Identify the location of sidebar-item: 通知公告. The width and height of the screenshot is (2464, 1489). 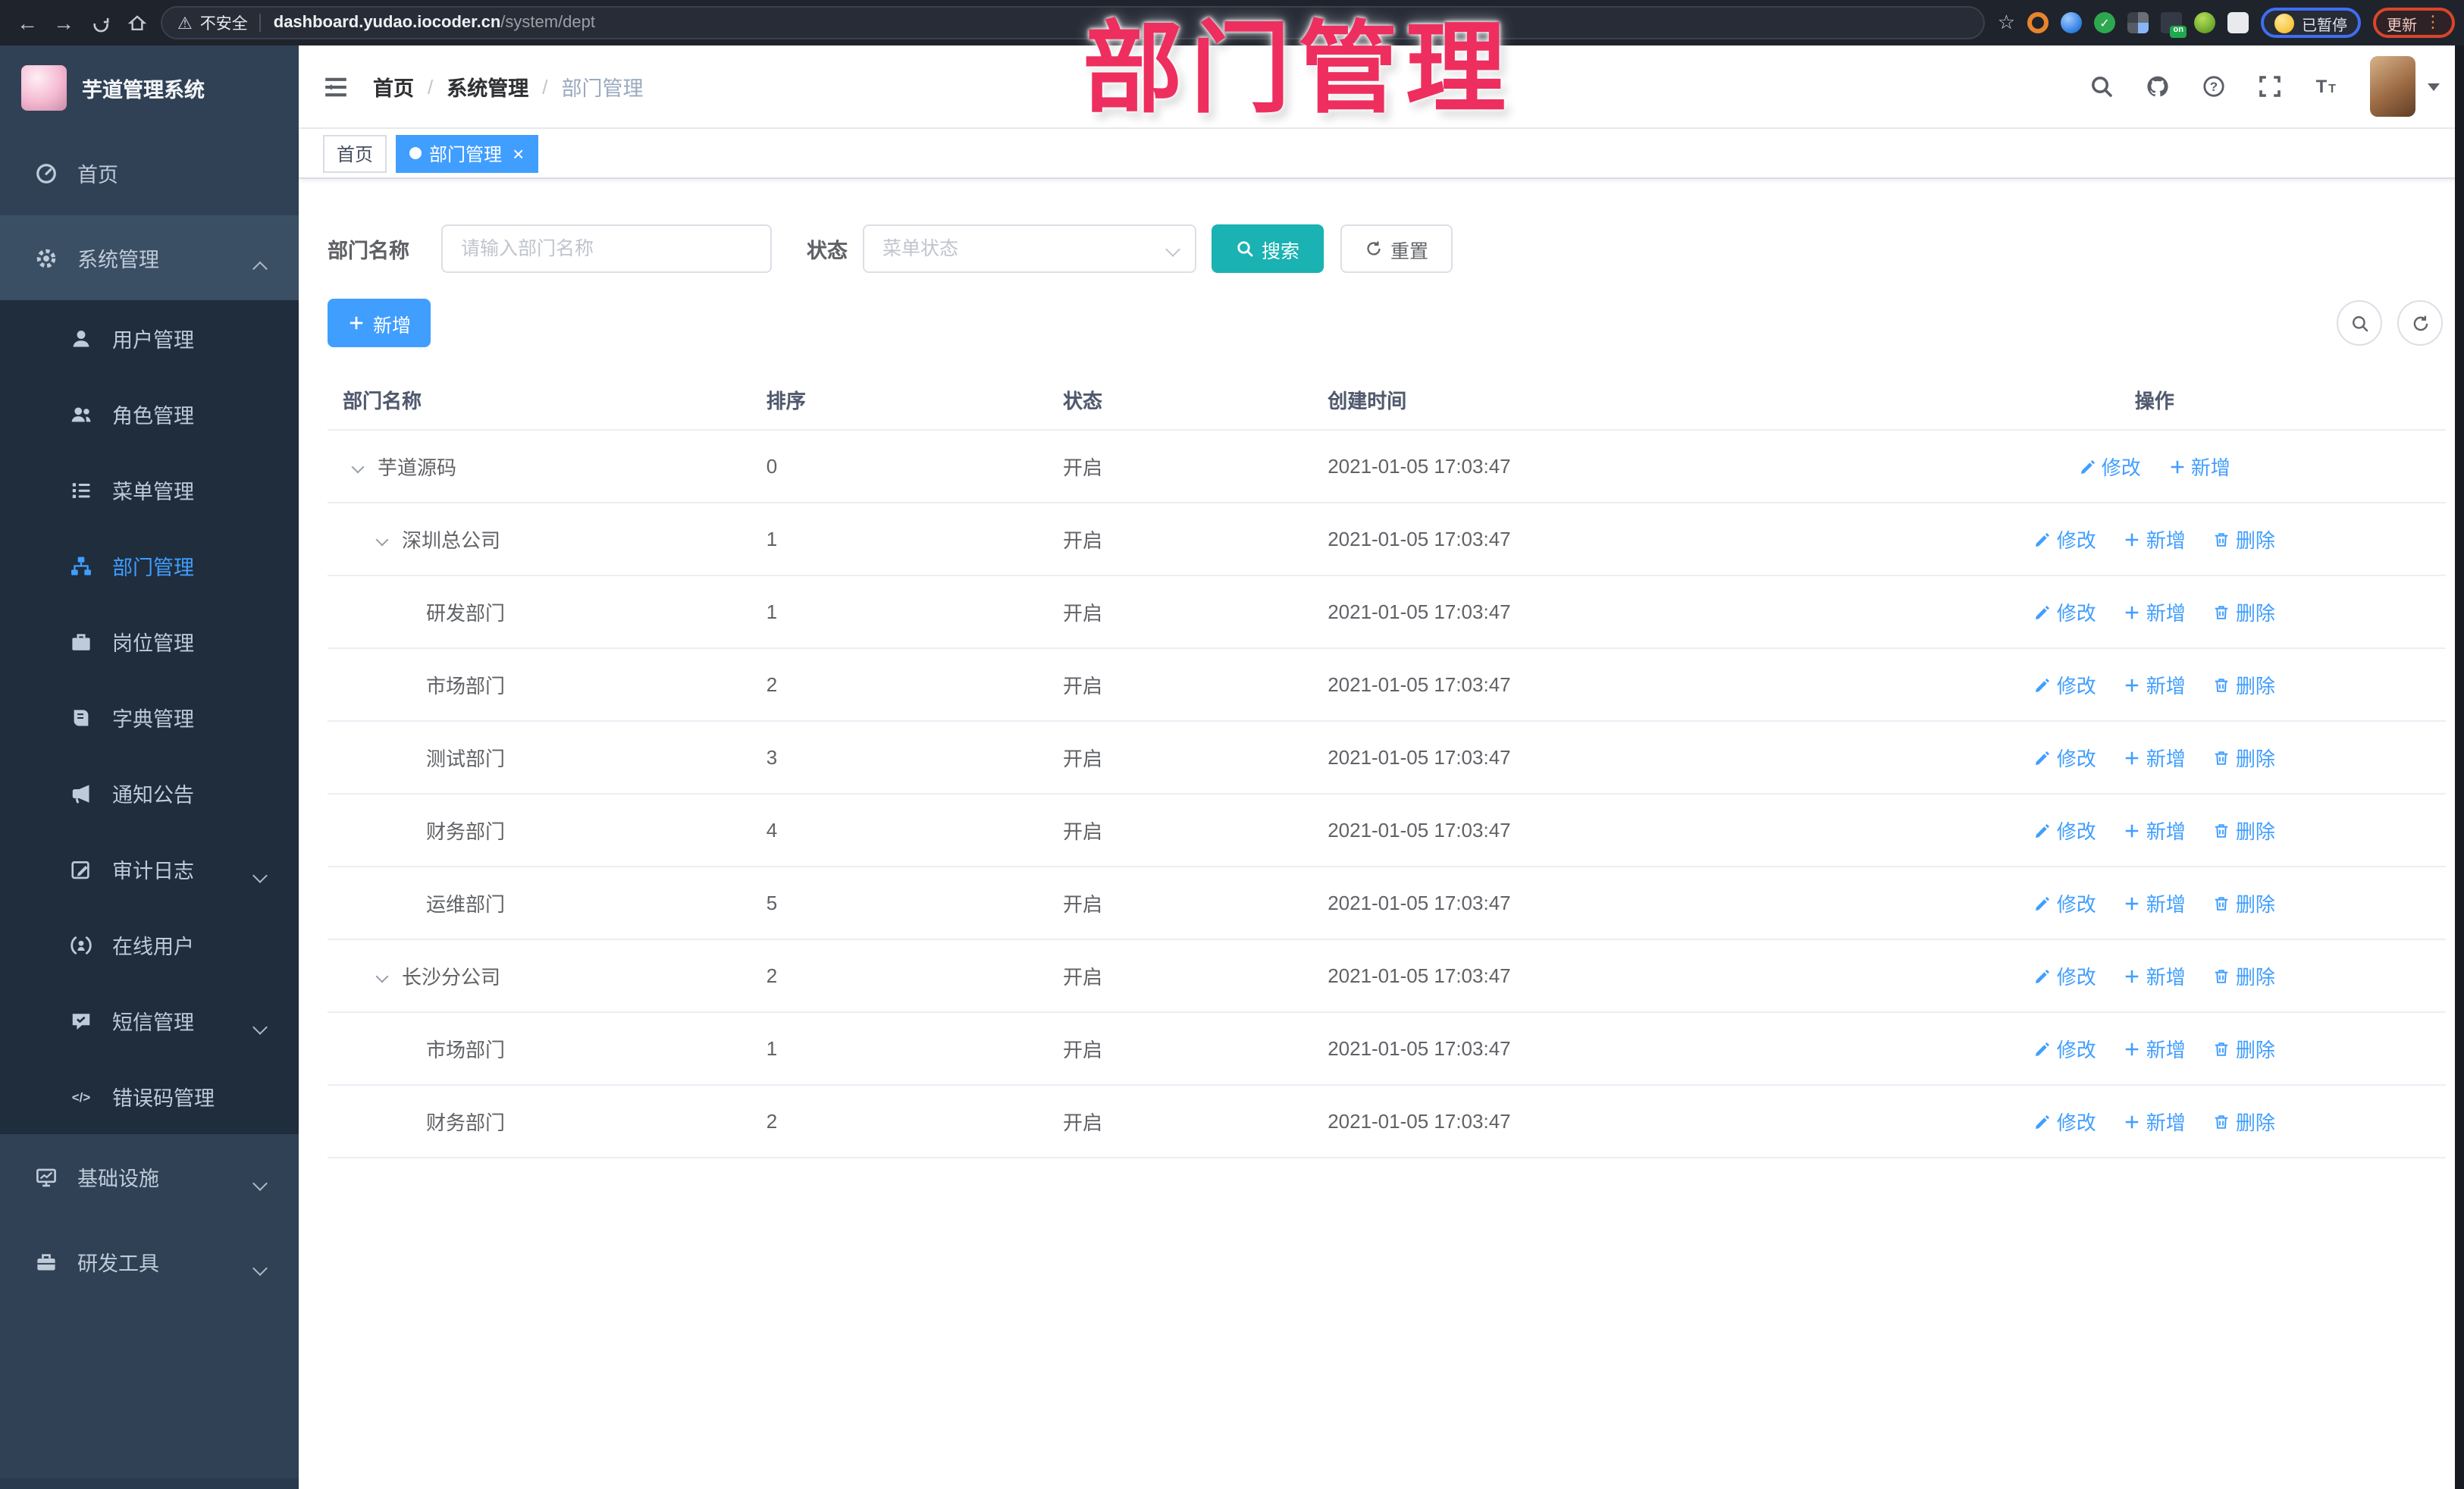
(150, 793).